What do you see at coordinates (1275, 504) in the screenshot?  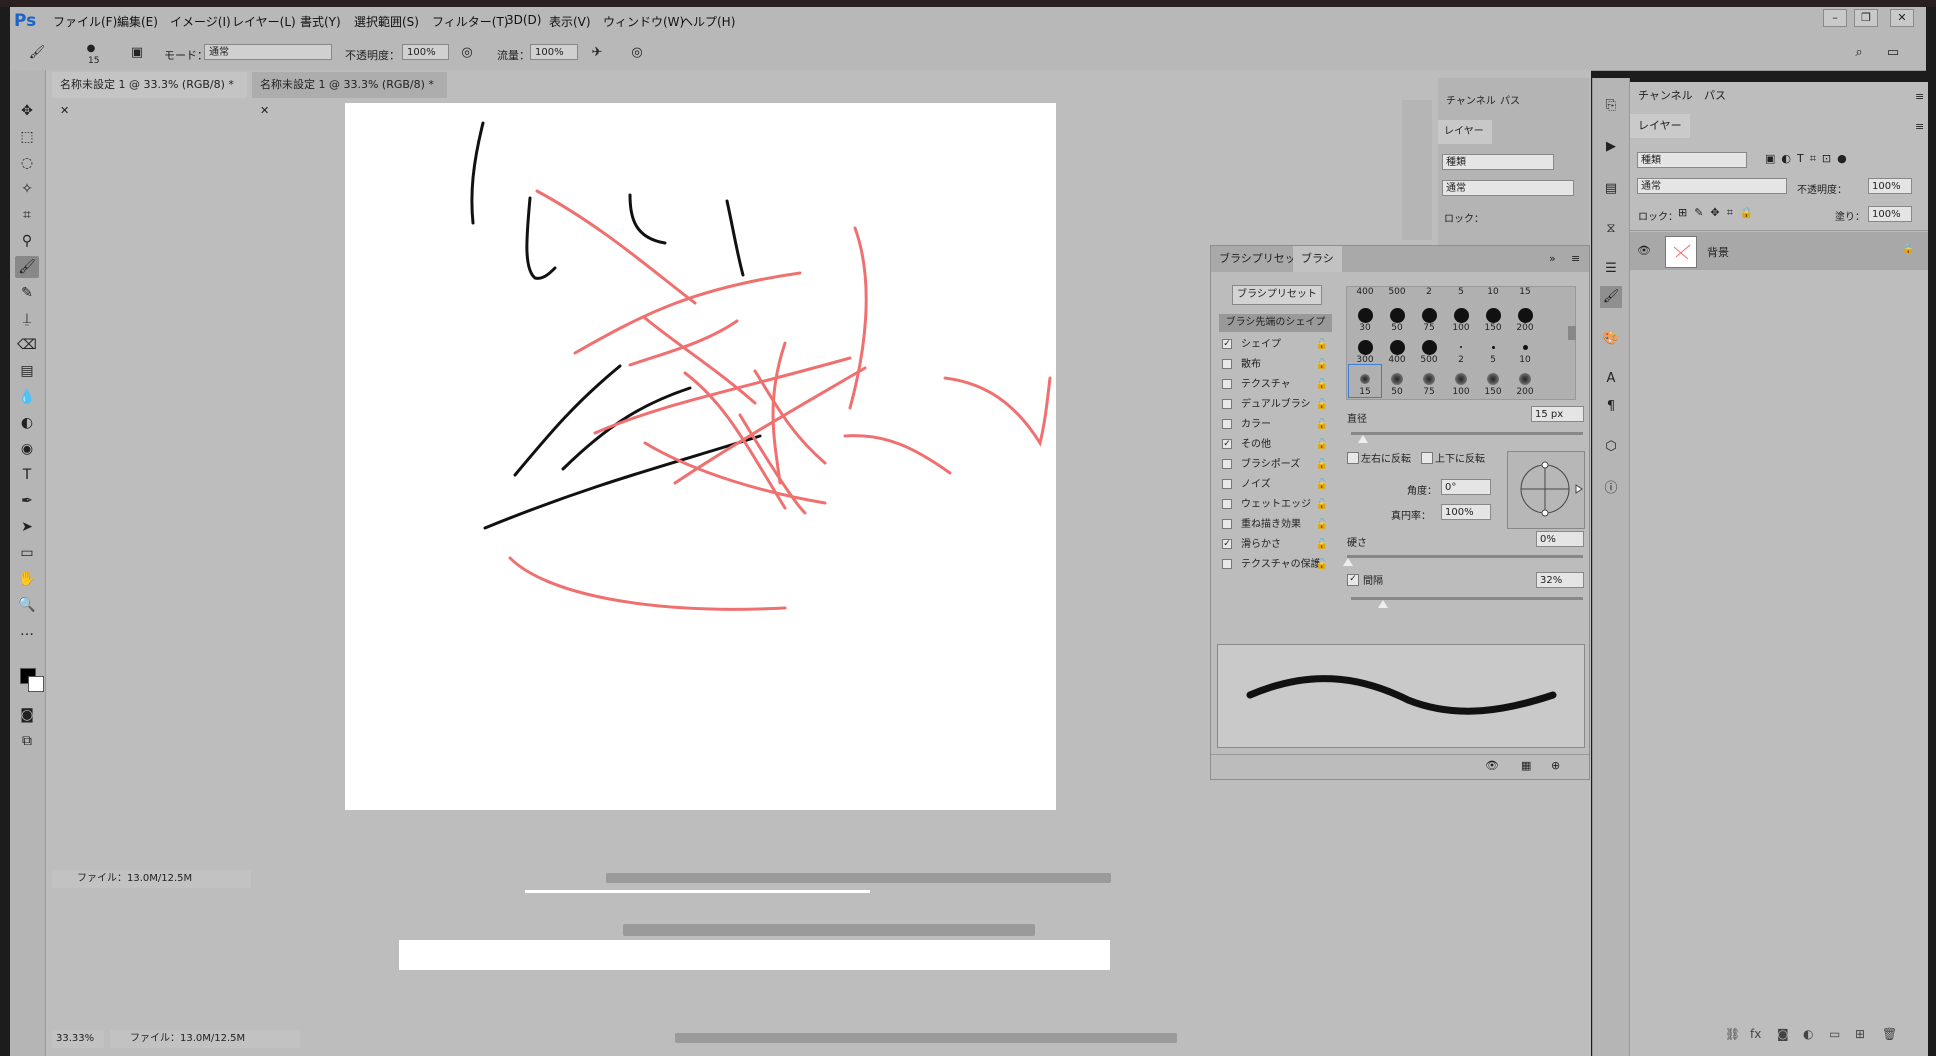 I see `brush-option-row: ウェットエッジ 🔓` at bounding box center [1275, 504].